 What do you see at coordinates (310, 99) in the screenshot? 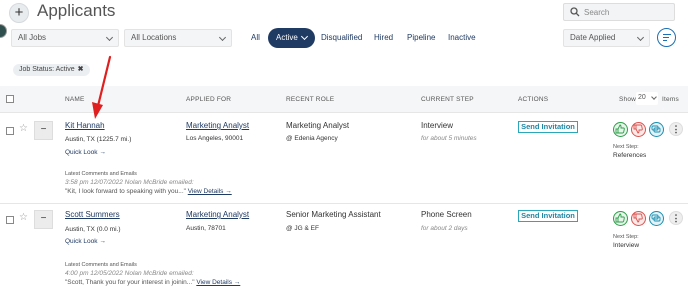
I see `column-header-recent-role: RECENT ROLE` at bounding box center [310, 99].